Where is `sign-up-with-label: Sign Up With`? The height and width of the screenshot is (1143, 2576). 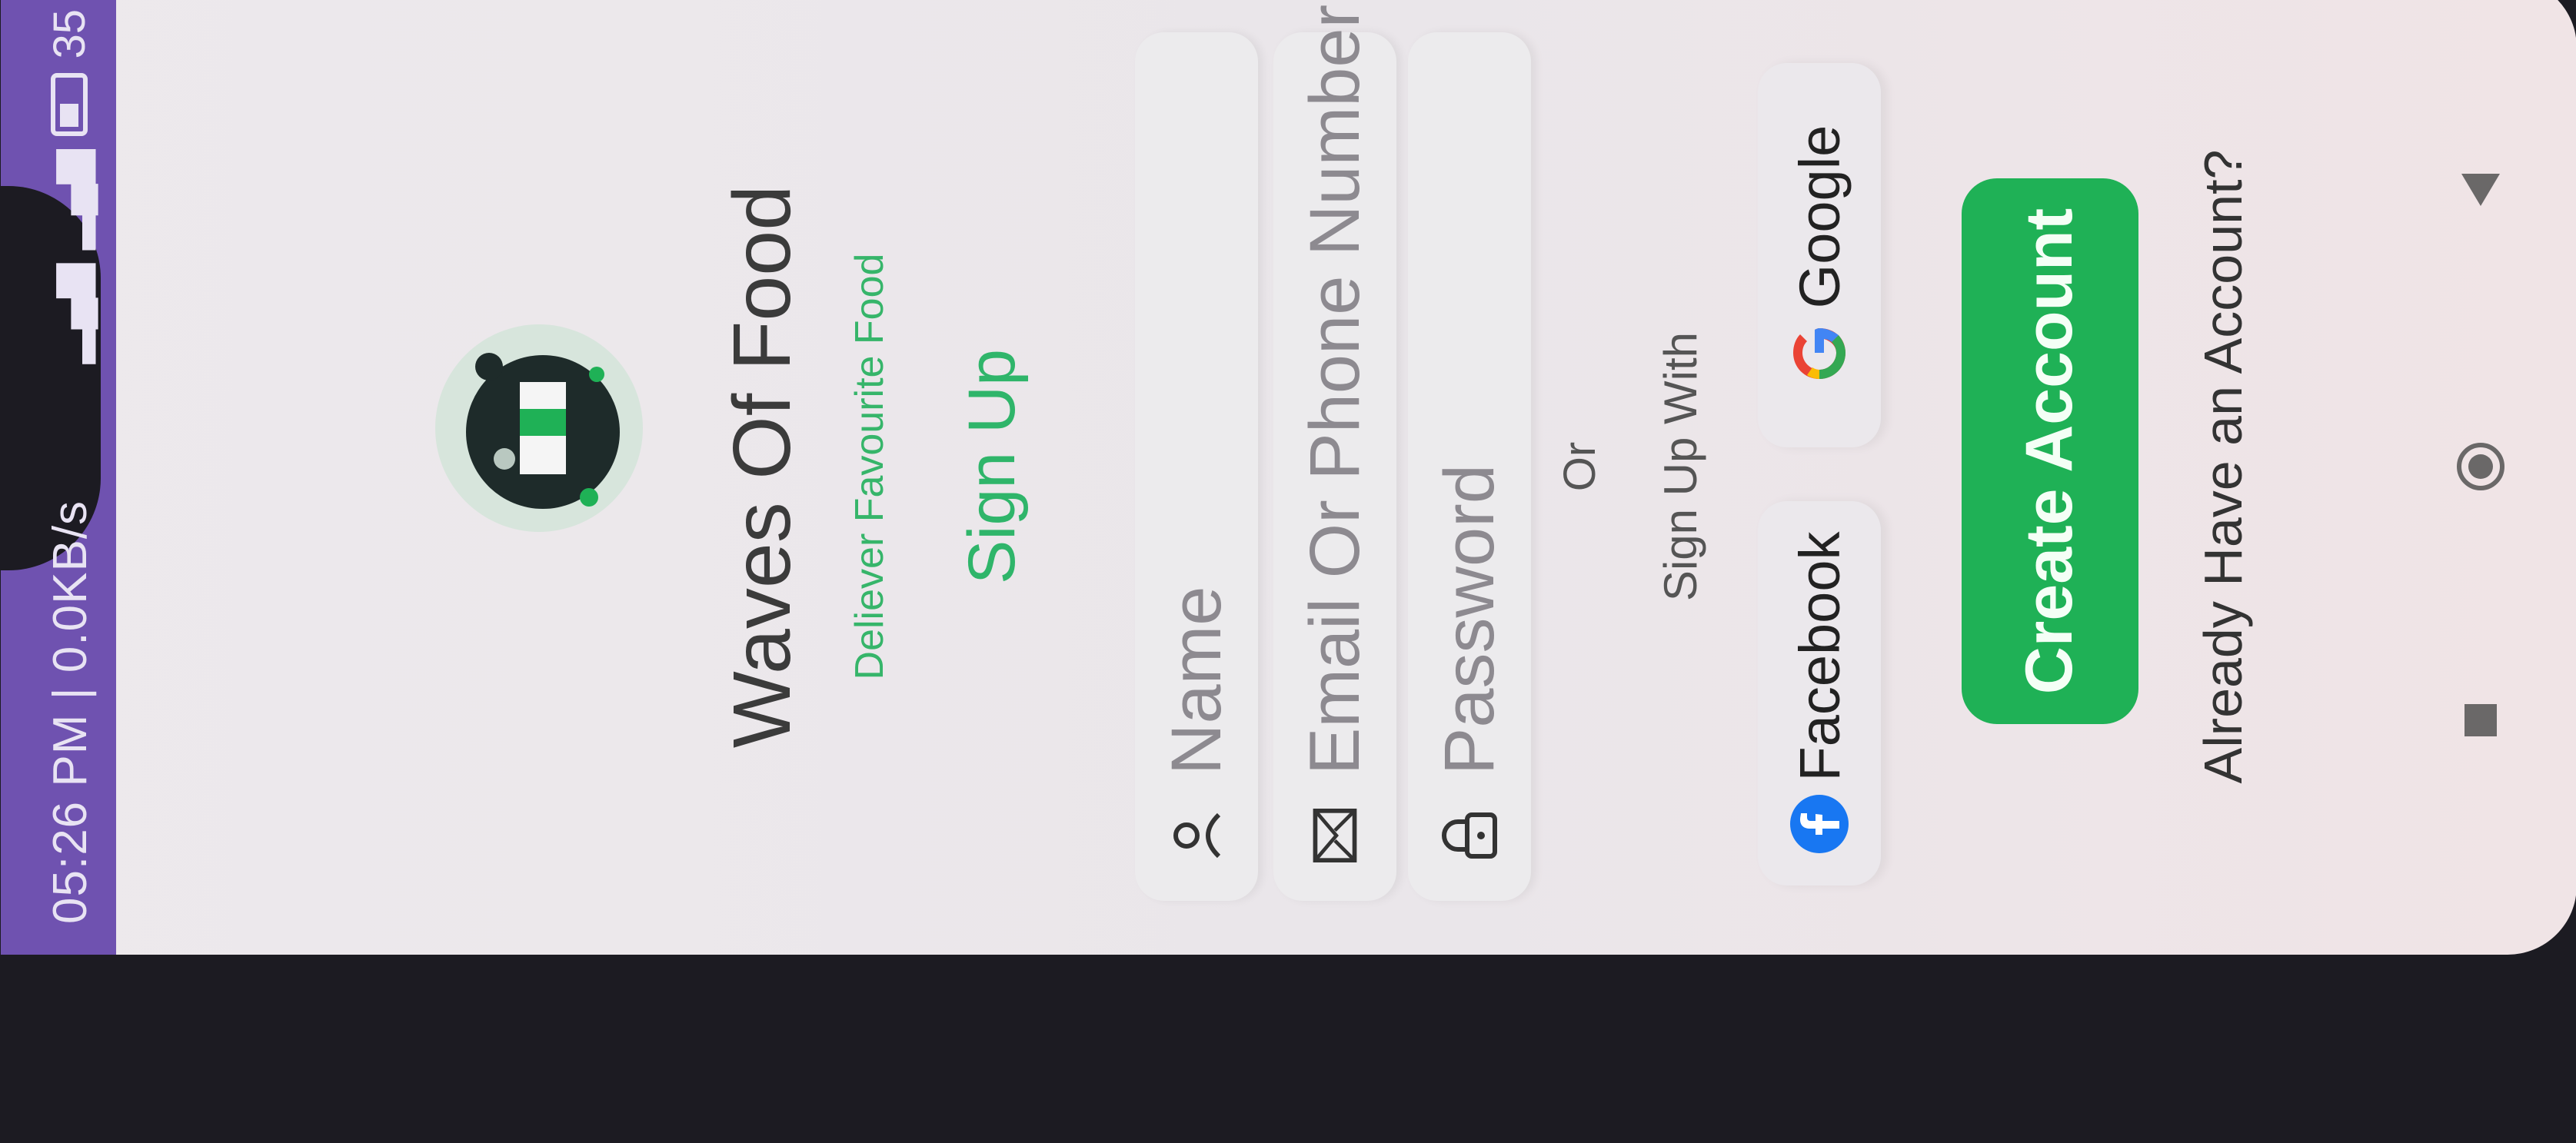 sign-up-with-label: Sign Up With is located at coordinates (1680, 466).